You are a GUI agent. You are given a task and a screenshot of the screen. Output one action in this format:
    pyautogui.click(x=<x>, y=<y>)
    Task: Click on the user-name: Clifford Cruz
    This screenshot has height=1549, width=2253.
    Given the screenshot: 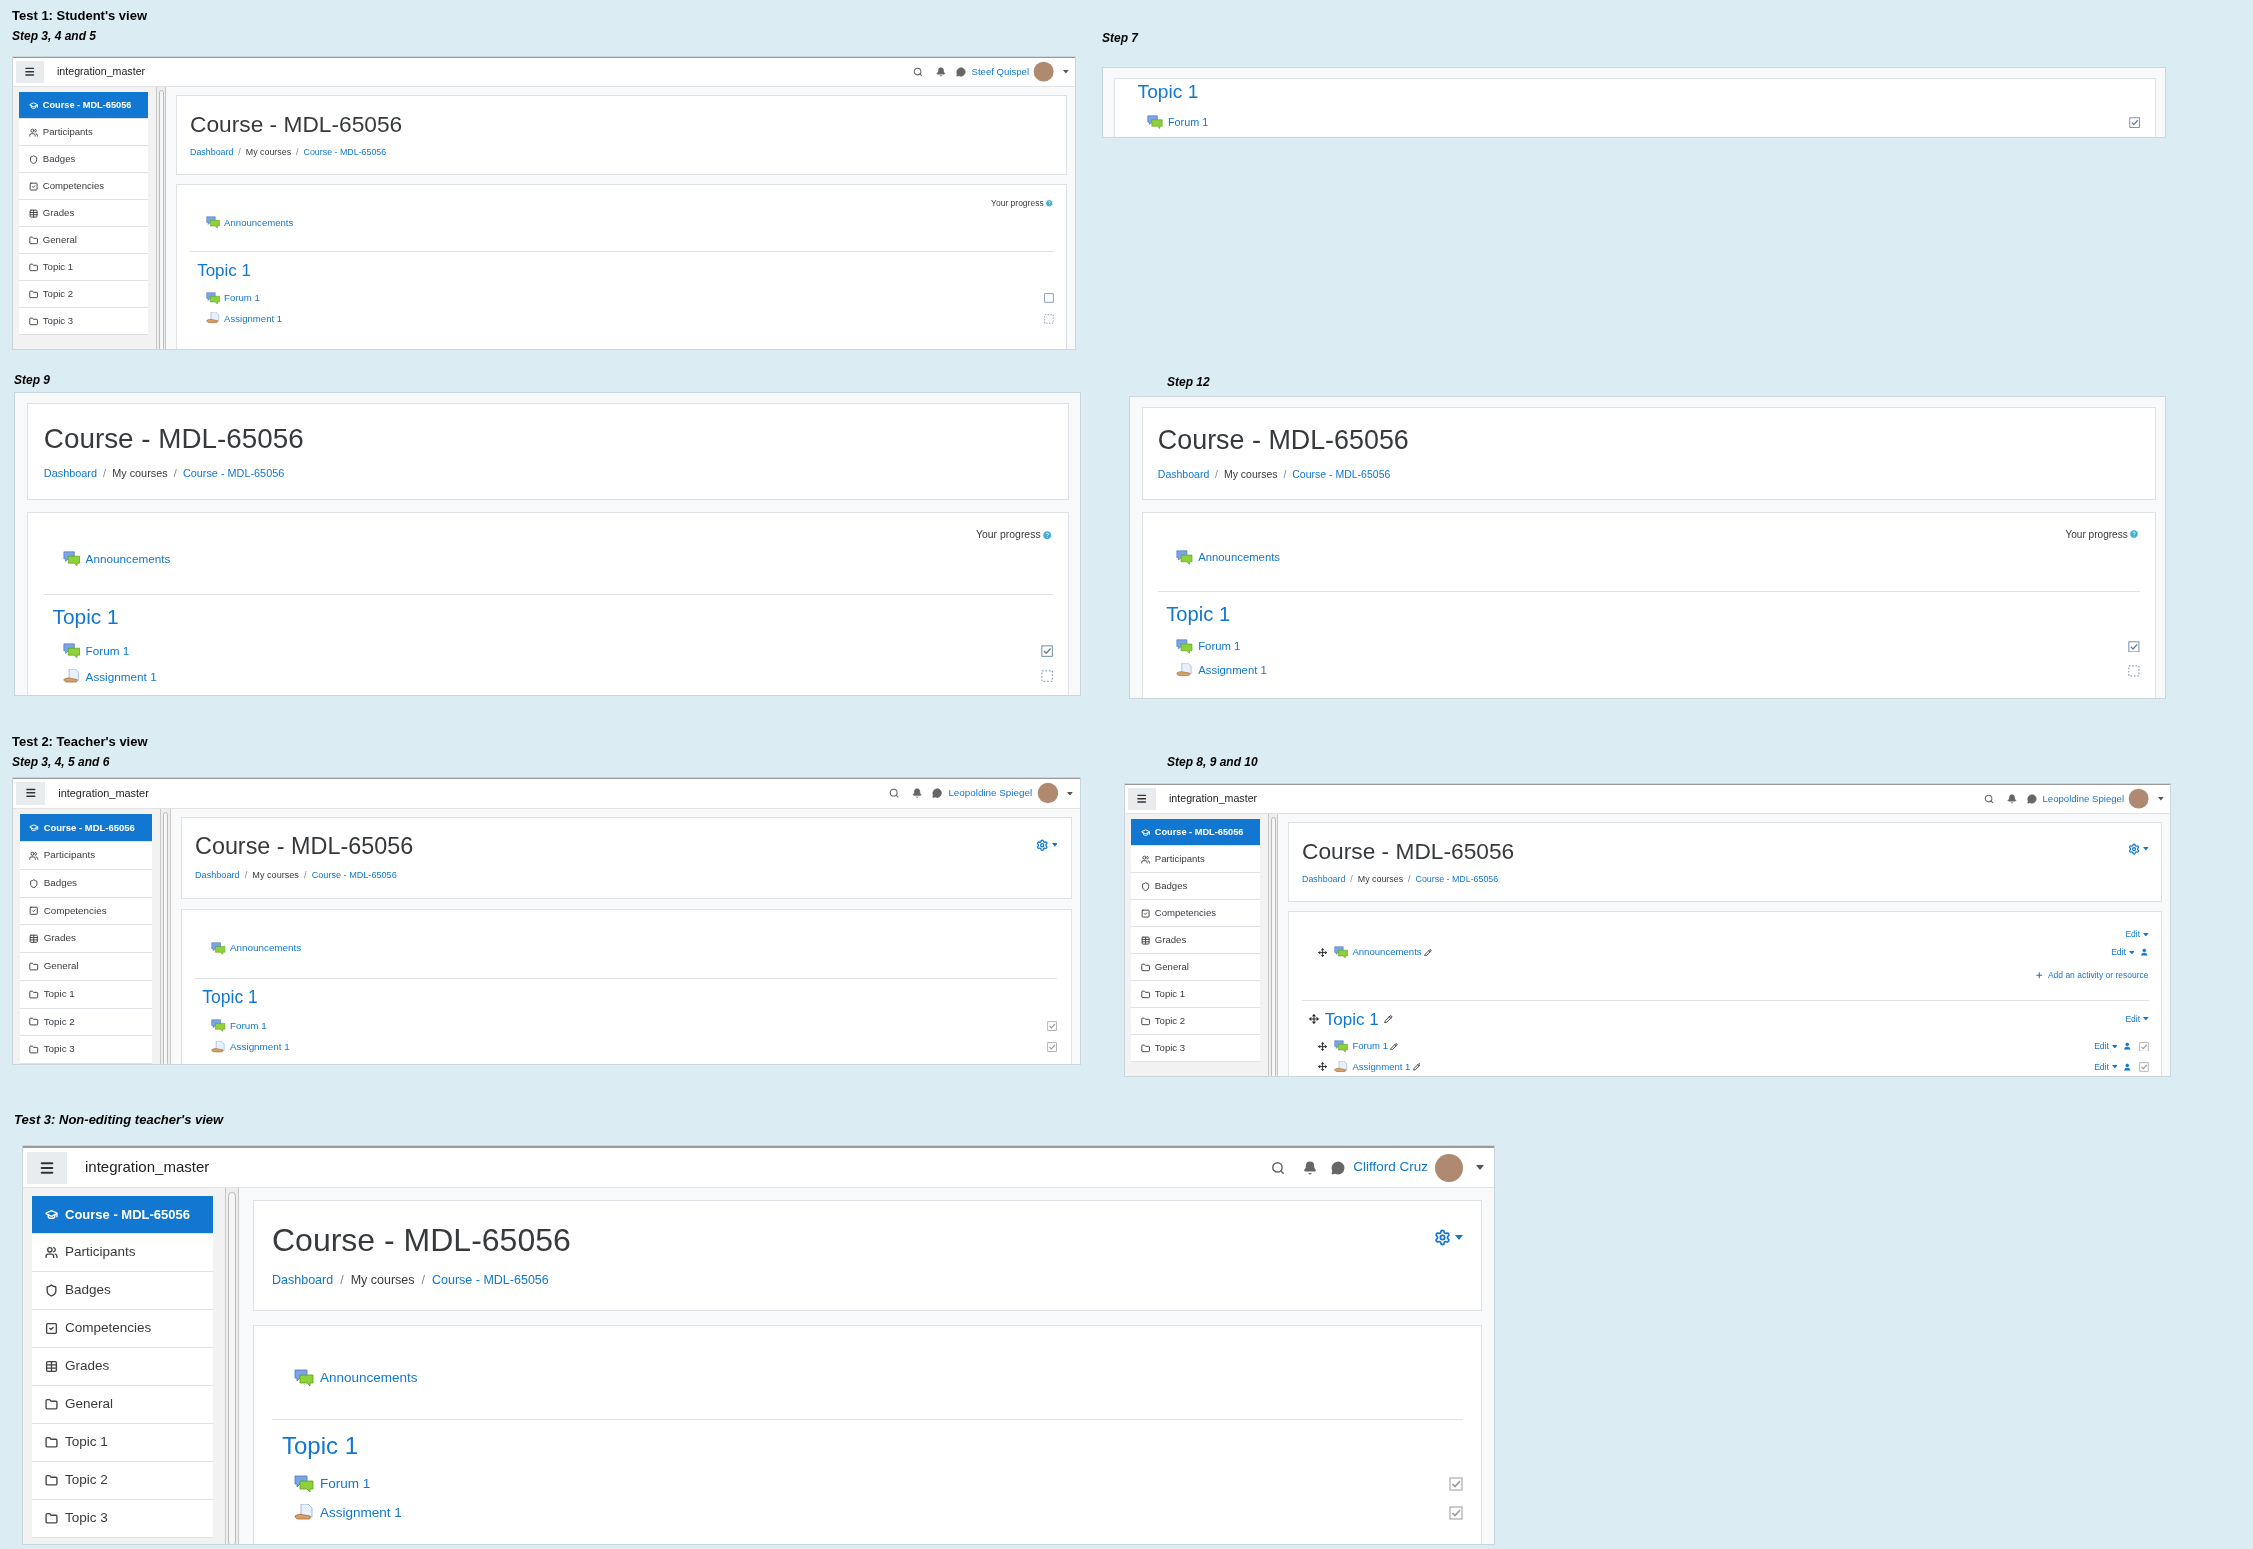 What is the action you would take?
    pyautogui.click(x=1390, y=1167)
    